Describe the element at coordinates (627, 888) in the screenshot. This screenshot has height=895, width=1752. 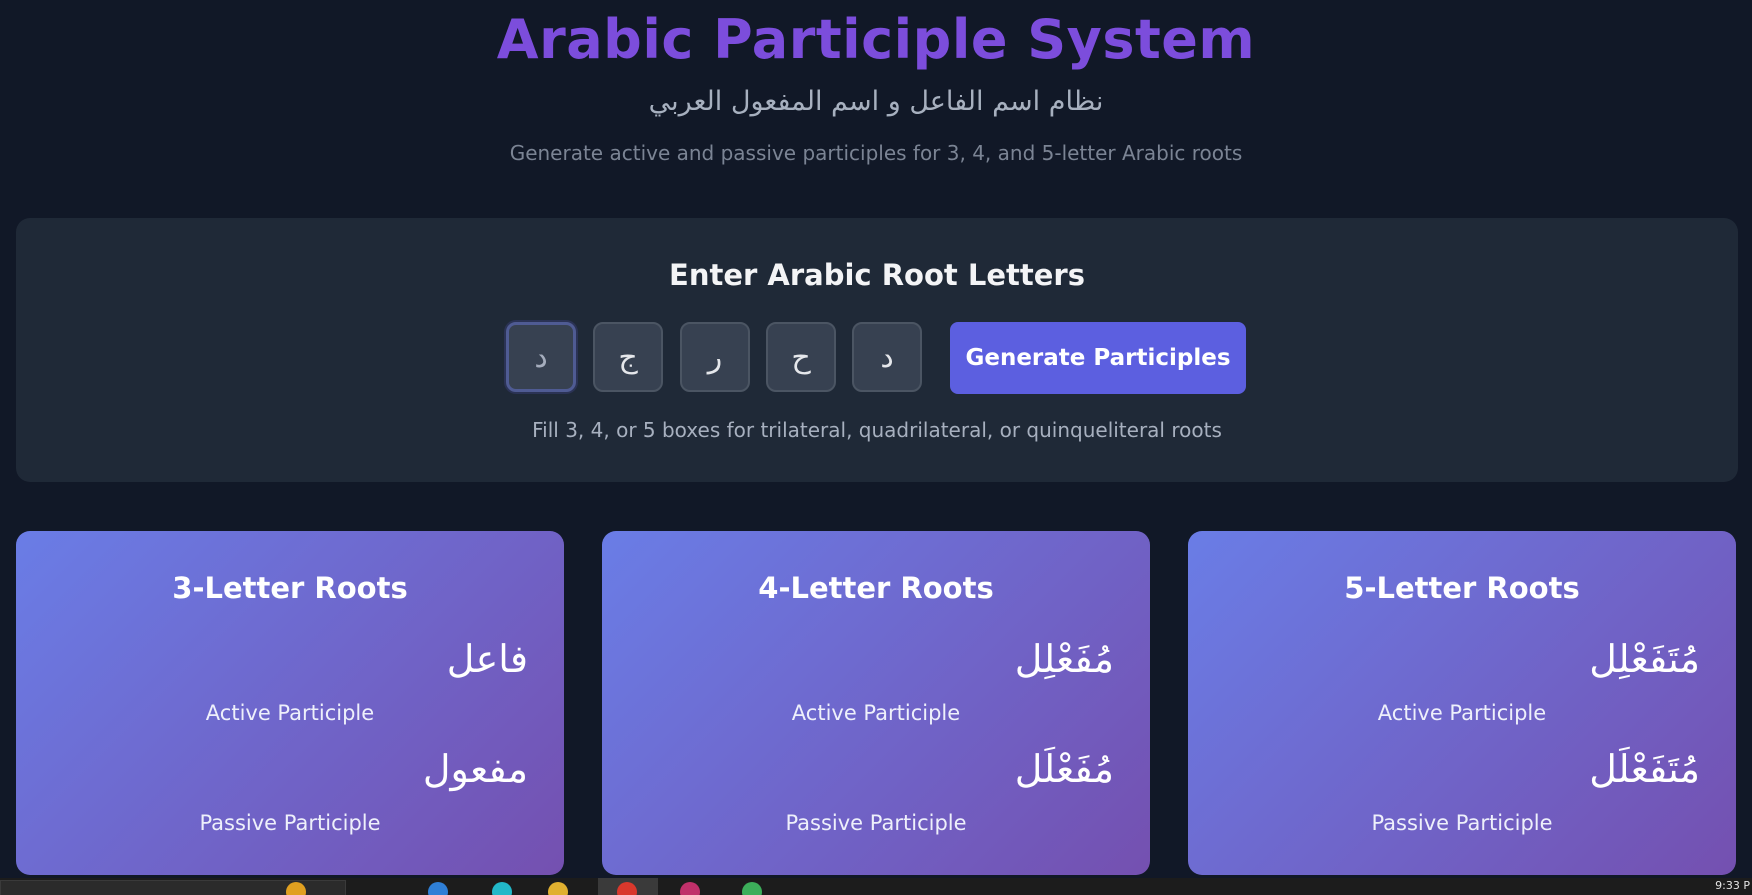
I see `taskbar-browser-icon` at that location.